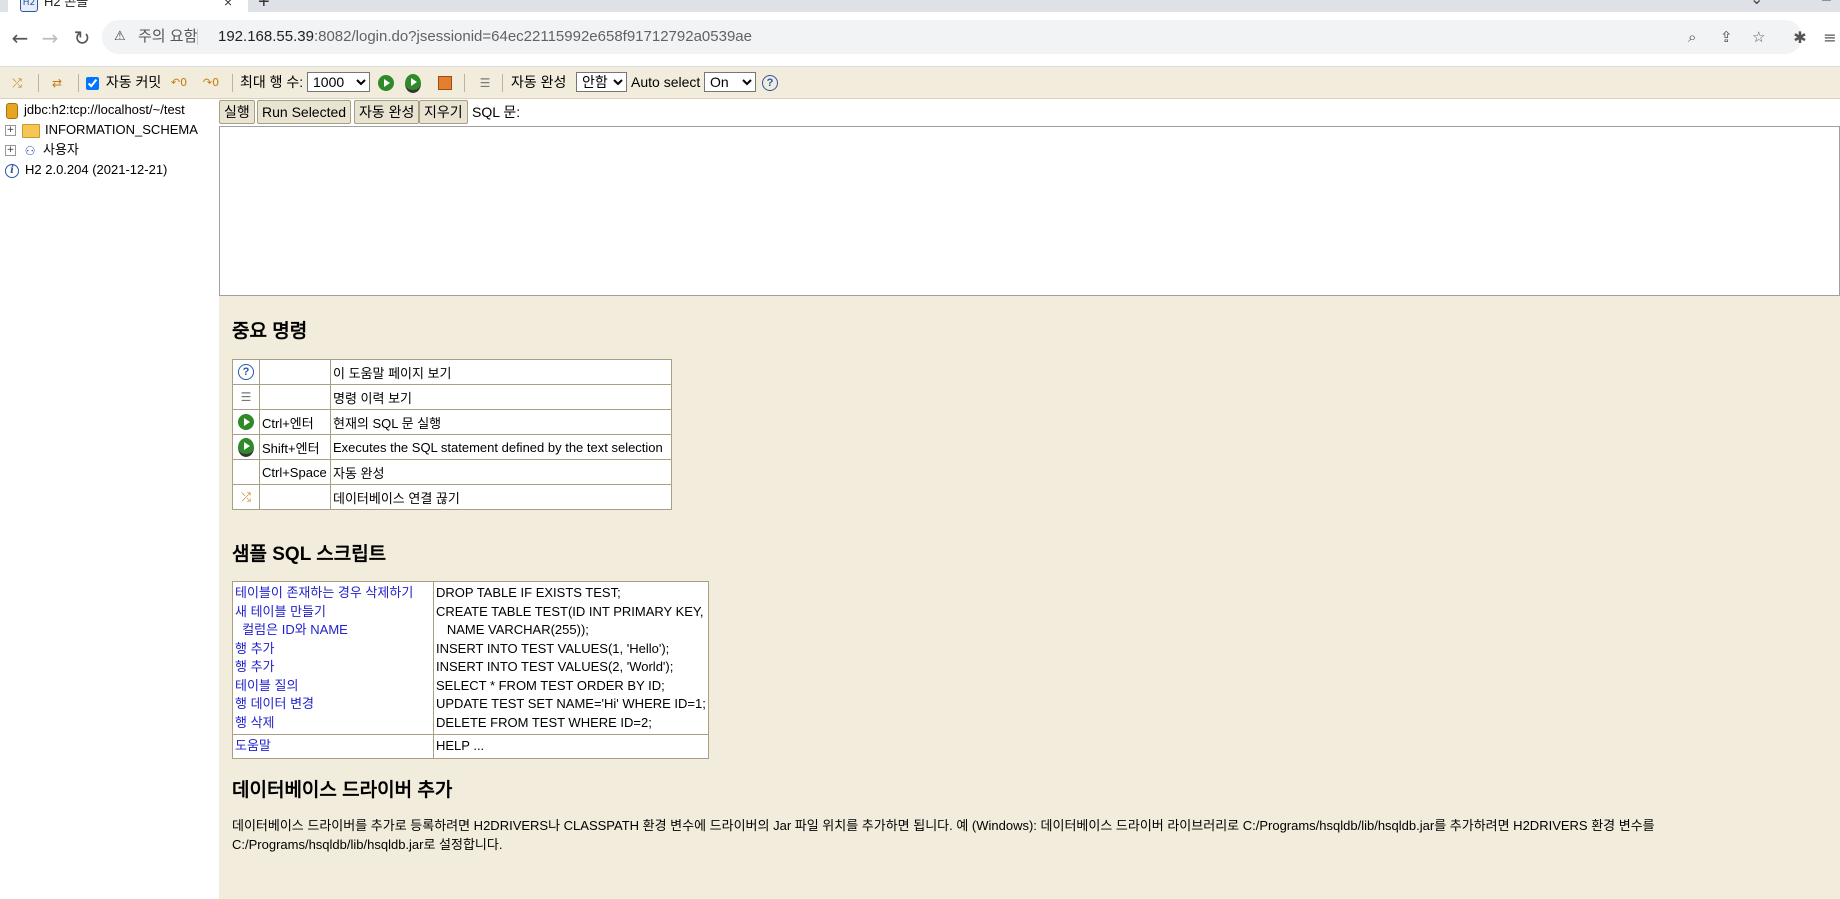 The image size is (1840, 899). Describe the element at coordinates (266, 36) in the screenshot. I see `url-host: 192.168.55.39` at that location.